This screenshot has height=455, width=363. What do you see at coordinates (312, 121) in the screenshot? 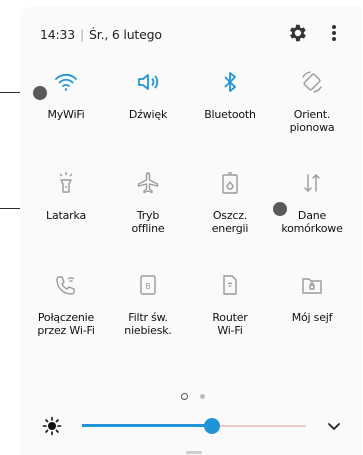
I see `tile-label: Orient. pionowa` at bounding box center [312, 121].